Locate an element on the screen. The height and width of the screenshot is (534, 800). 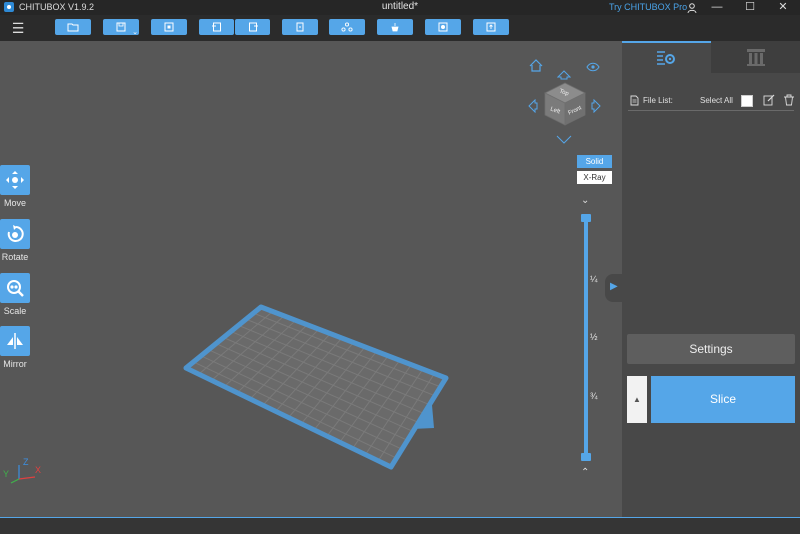
settings-button: Settings is located at coordinates (711, 349).